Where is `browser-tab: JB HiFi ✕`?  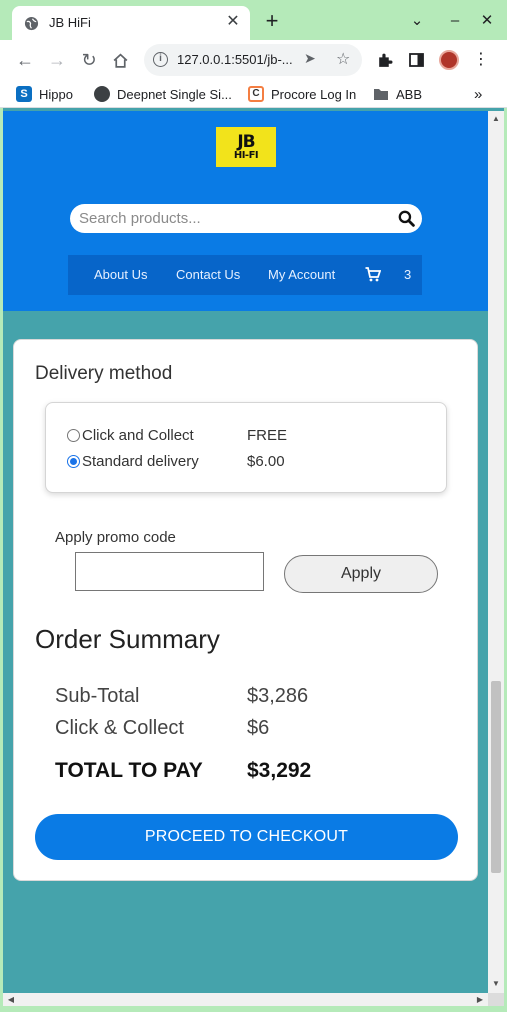 browser-tab: JB HiFi ✕ is located at coordinates (131, 23).